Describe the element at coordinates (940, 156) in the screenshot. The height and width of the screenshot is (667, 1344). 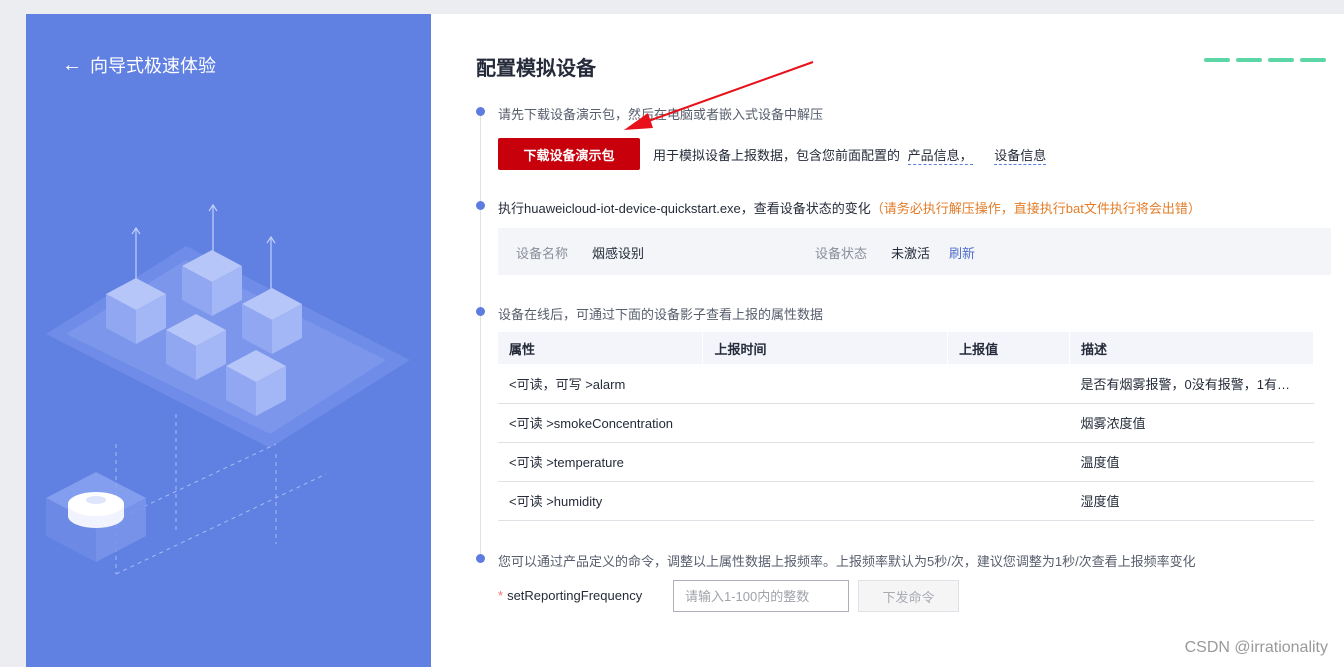
I see `product-info-link: 产品信息，` at that location.